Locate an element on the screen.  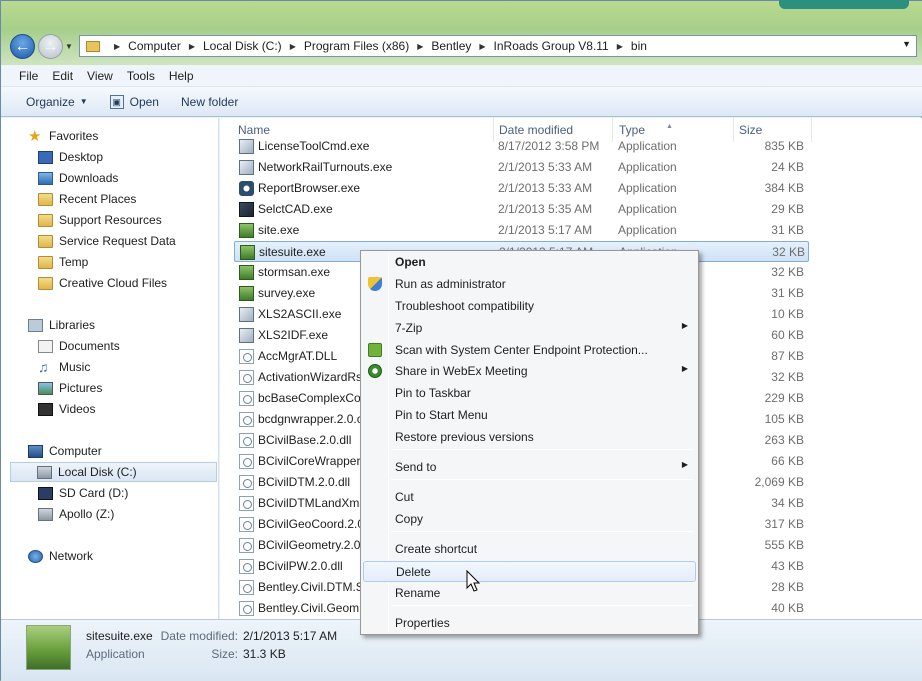
col-type: Type is located at coordinates (632, 130).